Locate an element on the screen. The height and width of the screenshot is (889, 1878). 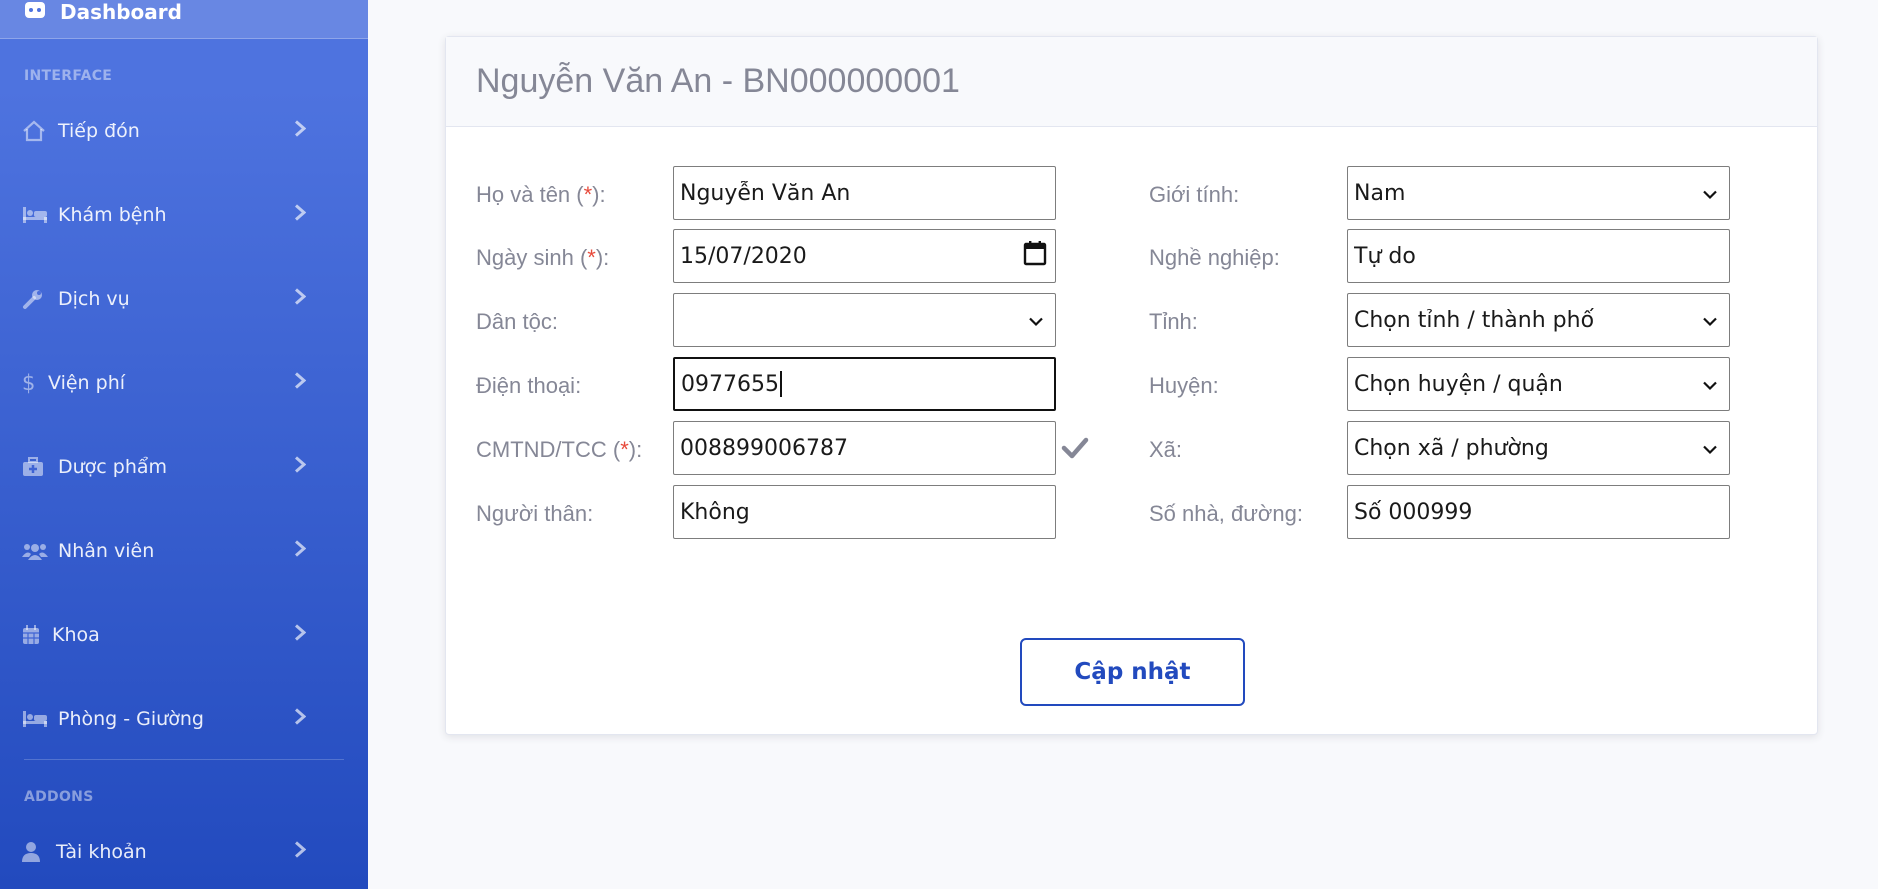
gender-select: Nam is located at coordinates (1538, 193).